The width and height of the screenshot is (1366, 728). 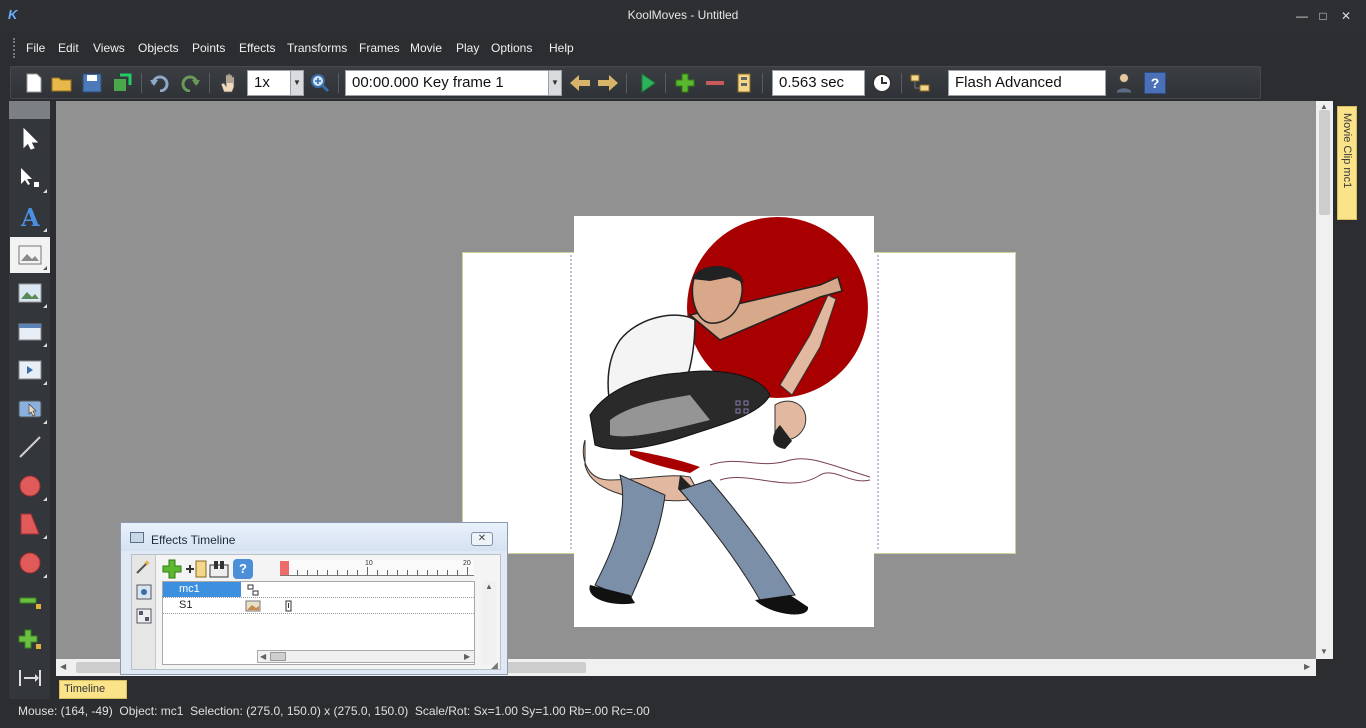 What do you see at coordinates (30, 217) in the screenshot?
I see `text-tool-icon: A` at bounding box center [30, 217].